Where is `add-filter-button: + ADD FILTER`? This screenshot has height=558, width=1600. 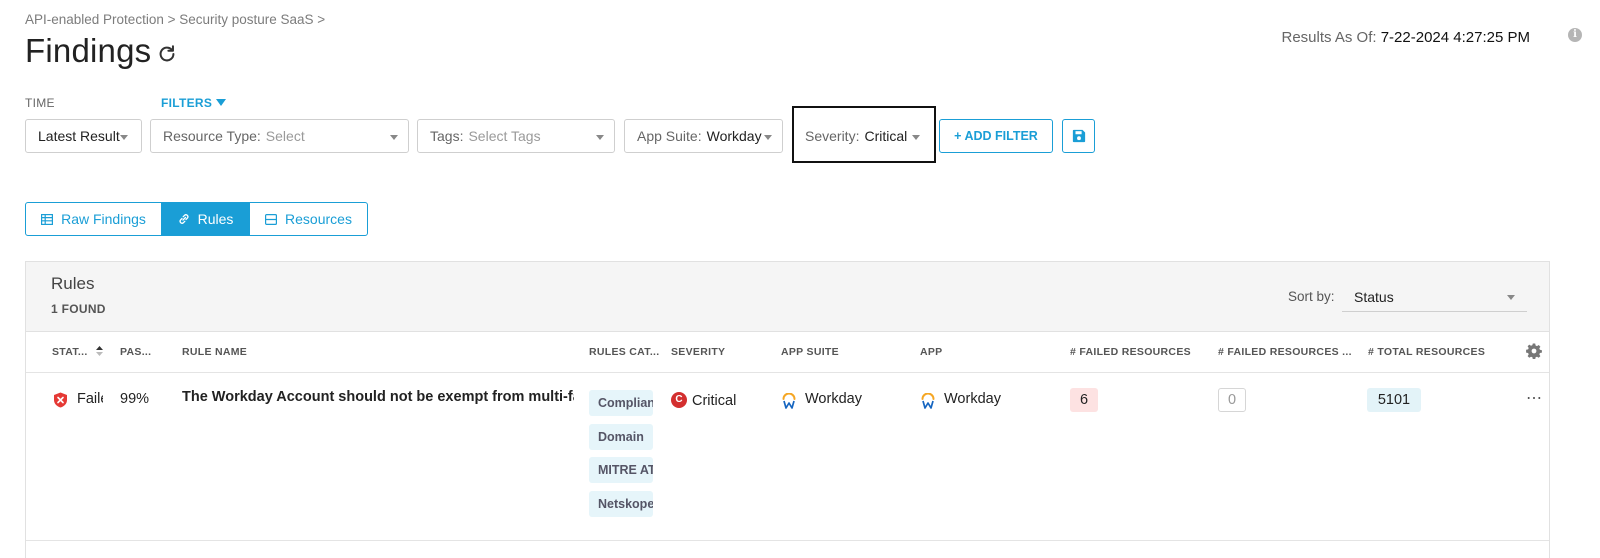 add-filter-button: + ADD FILTER is located at coordinates (996, 136).